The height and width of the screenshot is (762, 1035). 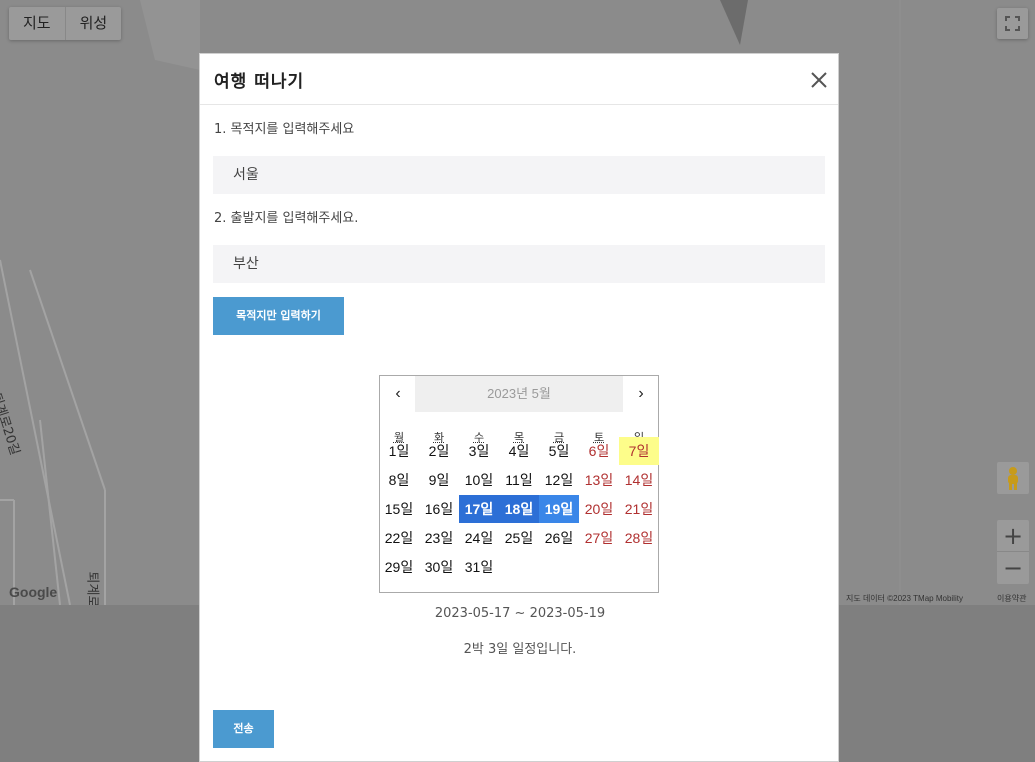 I want to click on map-type-roadmap: 지도, so click(x=37, y=23).